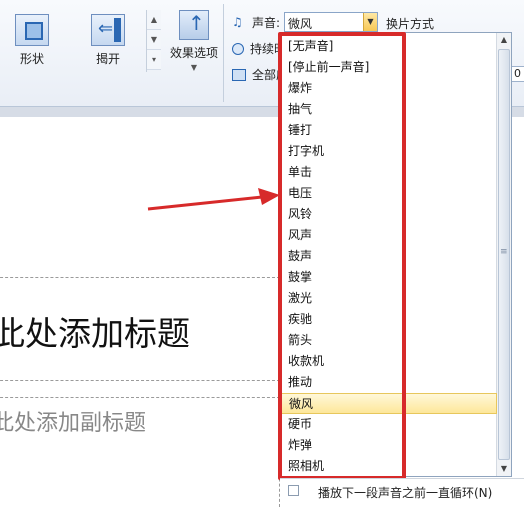 The image size is (524, 507). I want to click on loop-option: 播放下一段声音之前一直循环(N), so click(402, 490).